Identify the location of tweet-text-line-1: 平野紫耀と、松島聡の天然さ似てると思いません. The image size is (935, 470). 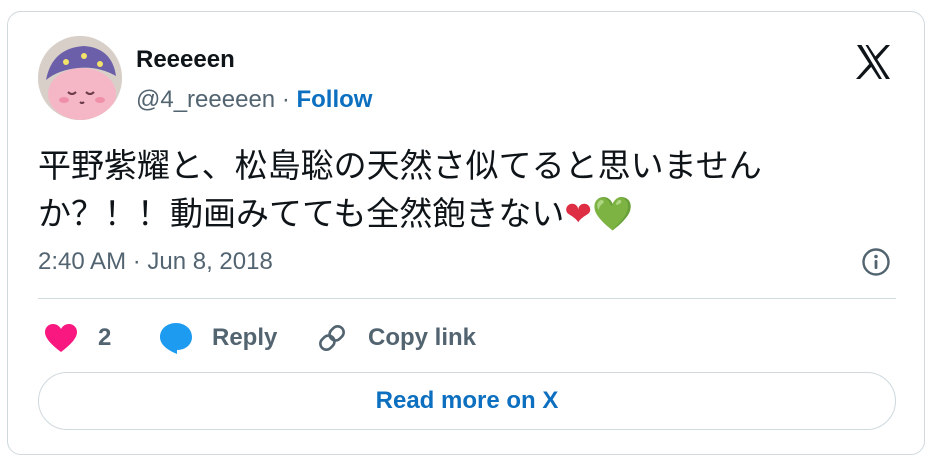
(400, 165).